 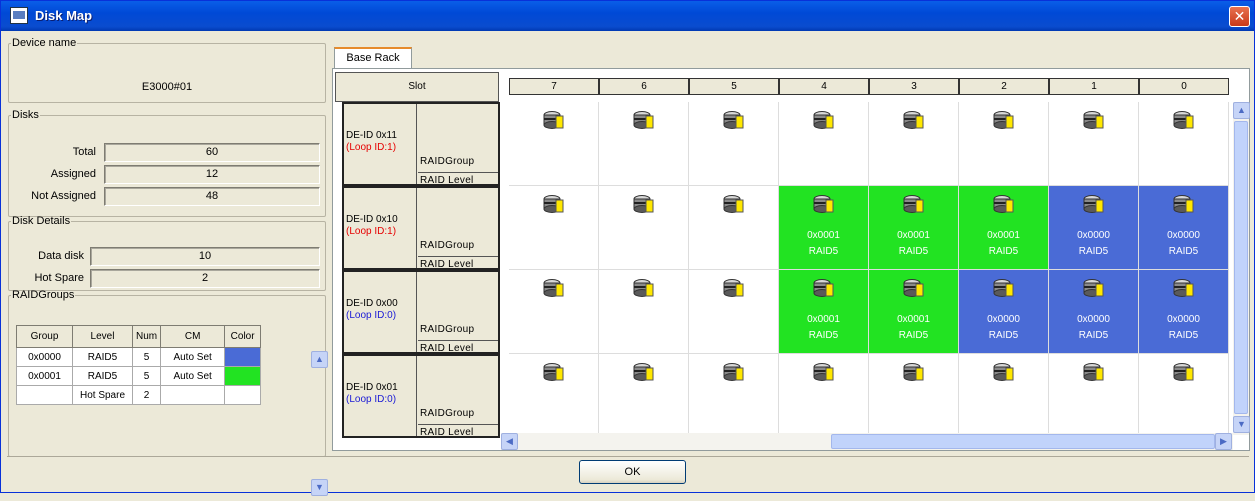 I want to click on disk-details-legend: Disk Details, so click(x=41, y=221).